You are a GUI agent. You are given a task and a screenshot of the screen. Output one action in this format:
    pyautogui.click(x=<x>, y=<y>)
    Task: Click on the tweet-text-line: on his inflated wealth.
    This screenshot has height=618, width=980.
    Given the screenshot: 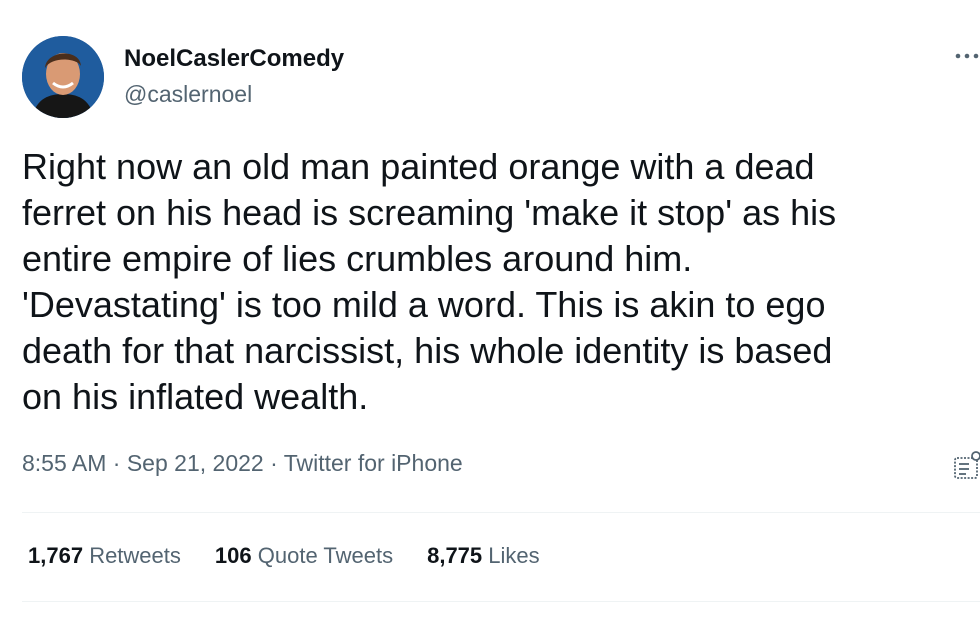 What is the action you would take?
    pyautogui.click(x=195, y=396)
    